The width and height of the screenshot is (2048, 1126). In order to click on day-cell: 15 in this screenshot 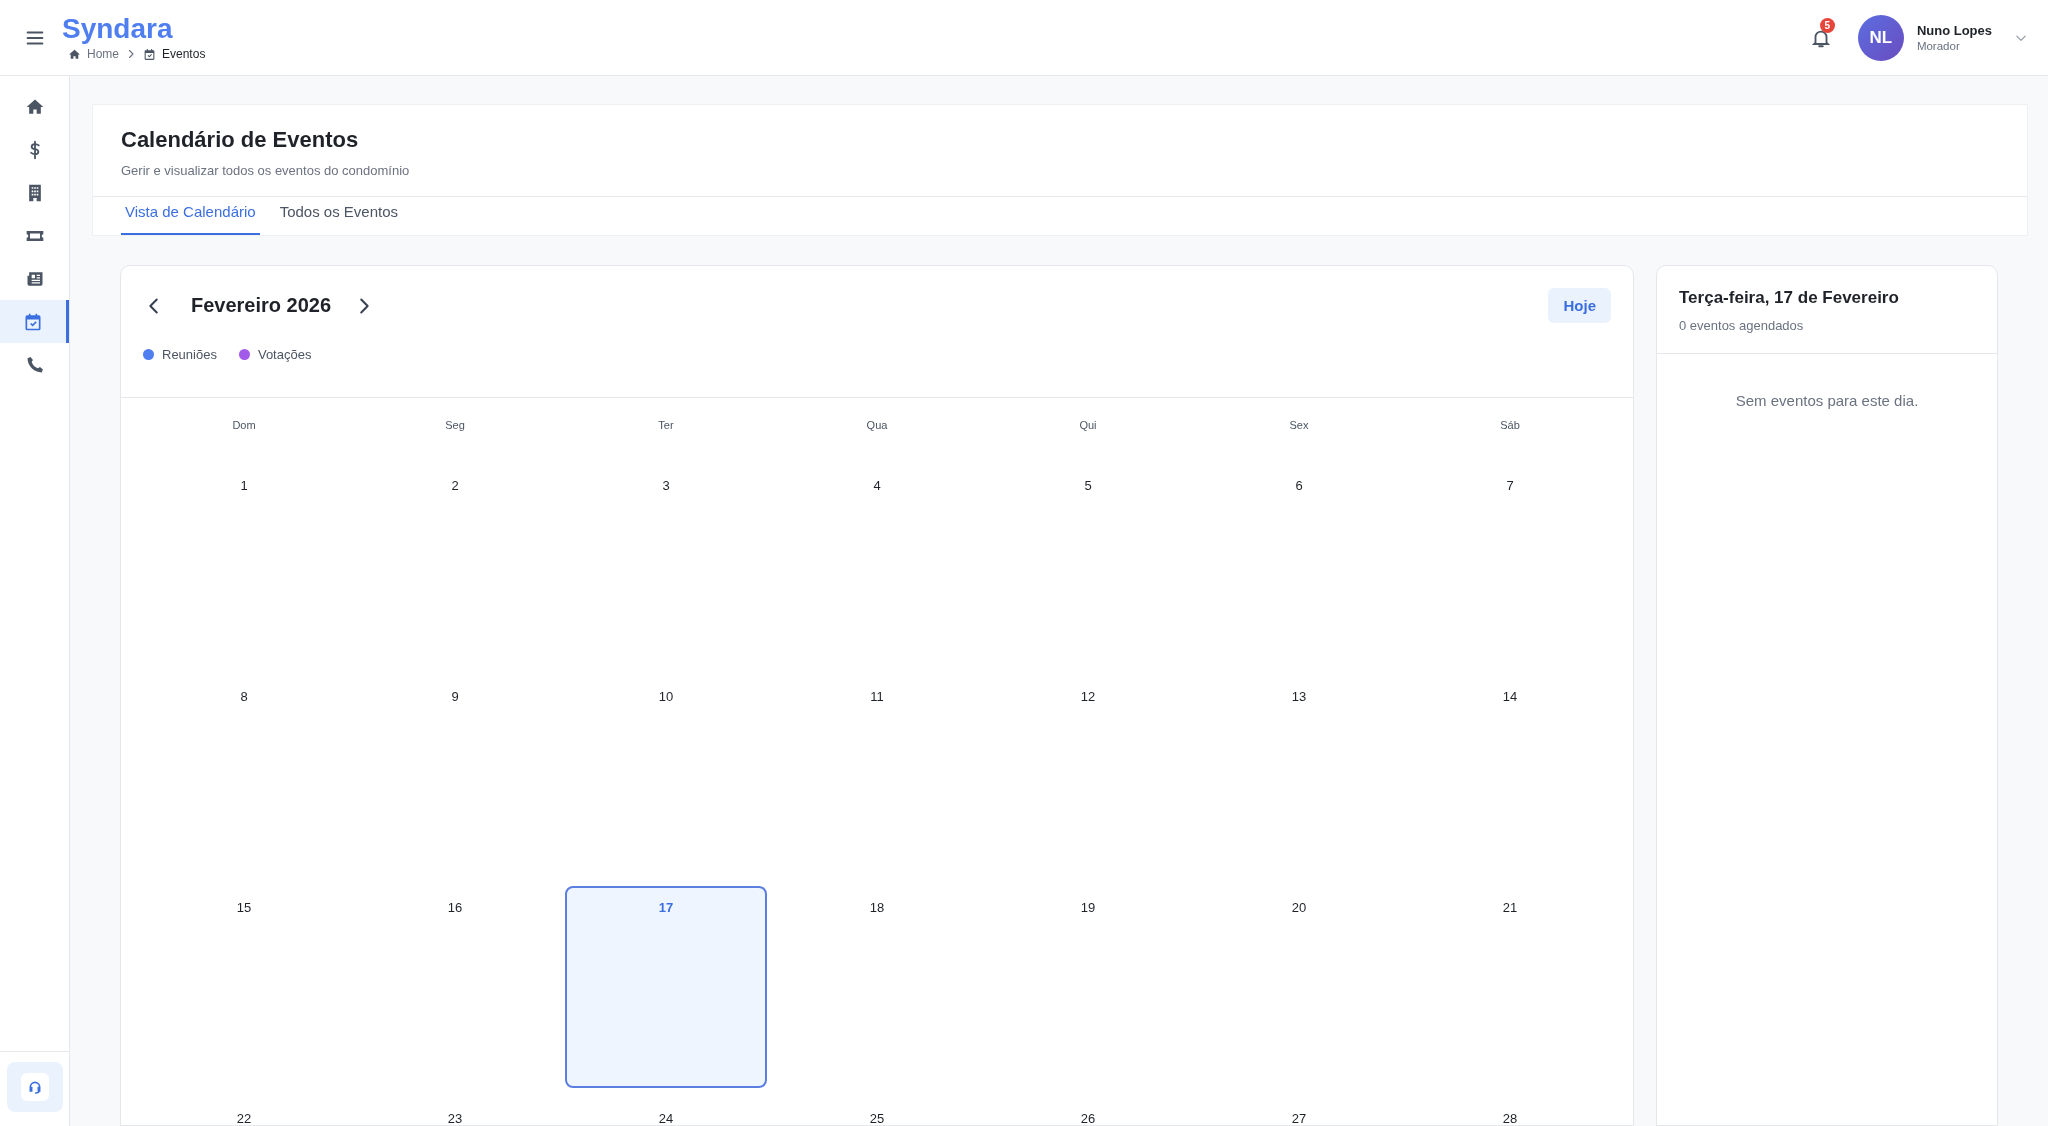, I will do `click(244, 987)`.